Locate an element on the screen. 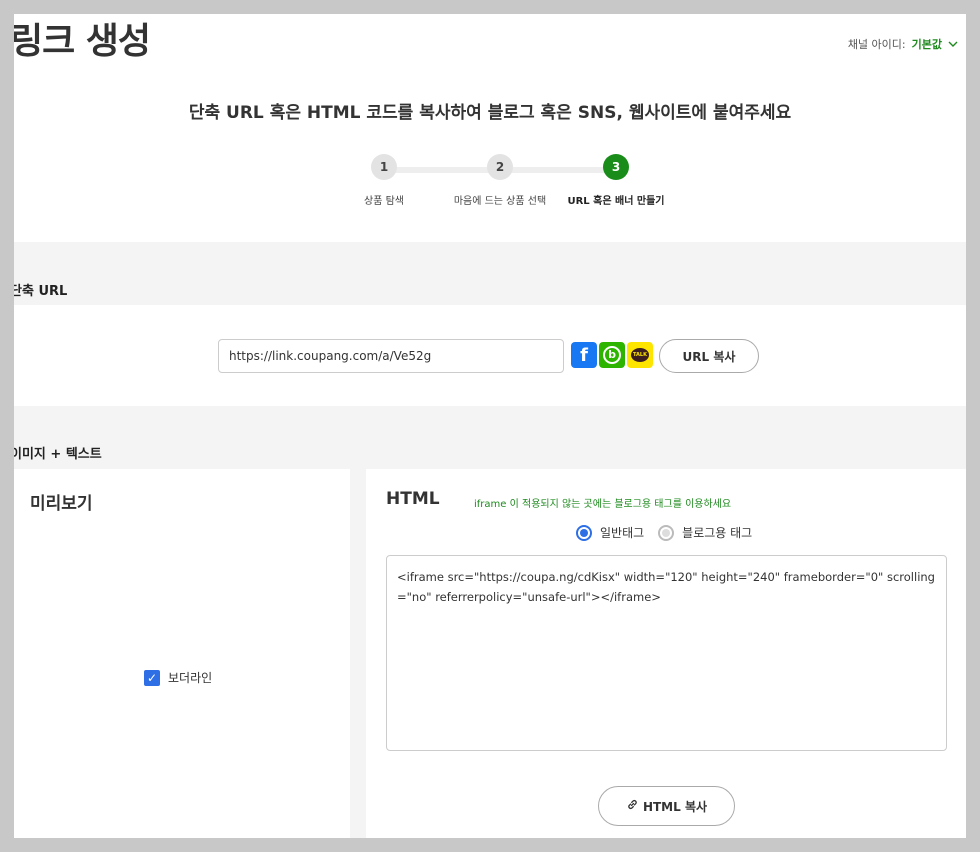 The width and height of the screenshot is (980, 852). border-line-checkbox: ✓ 보더라인 is located at coordinates (178, 677).